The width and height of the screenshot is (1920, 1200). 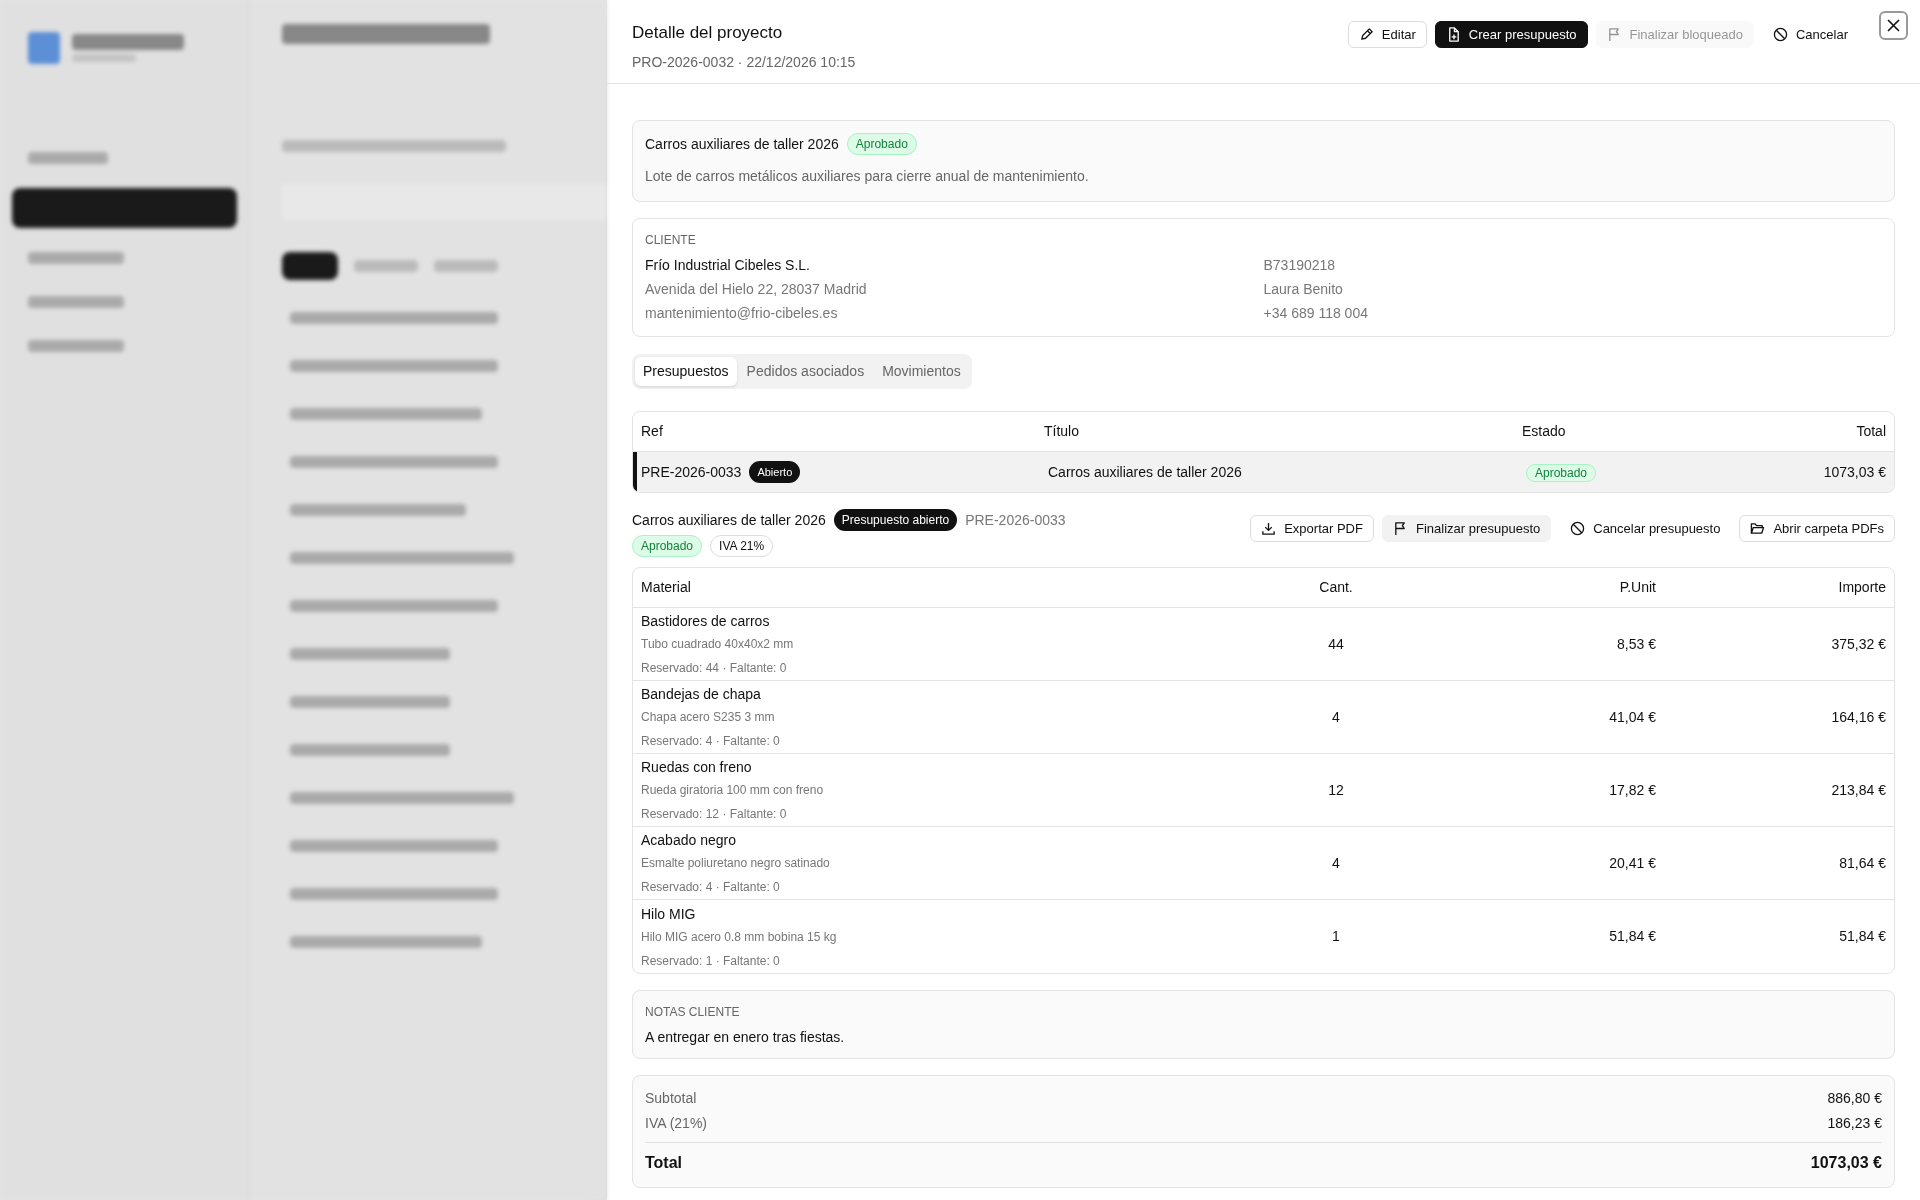 What do you see at coordinates (1300, 265) in the screenshot?
I see `client-tax-id: B73190218` at bounding box center [1300, 265].